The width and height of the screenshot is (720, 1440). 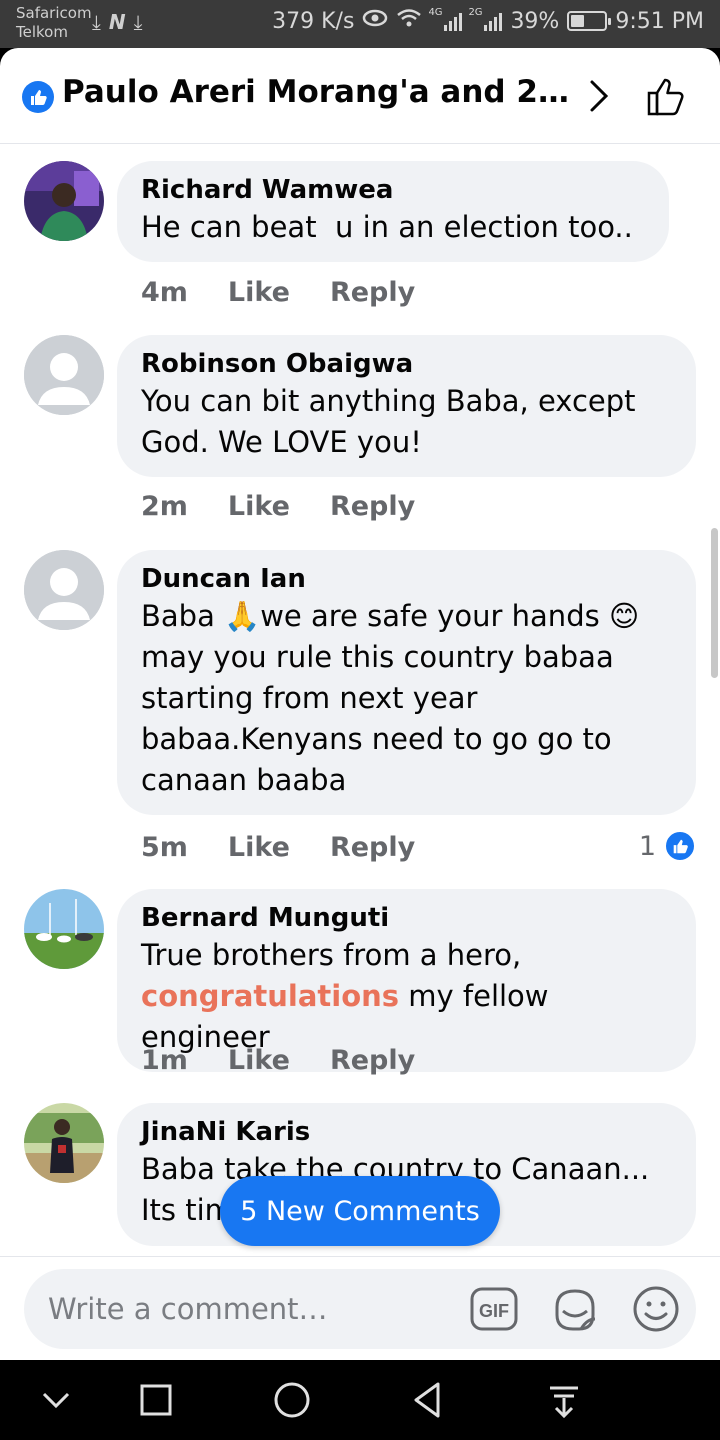 I want to click on new-comments-button: 5 New Comments, so click(x=360, y=1211).